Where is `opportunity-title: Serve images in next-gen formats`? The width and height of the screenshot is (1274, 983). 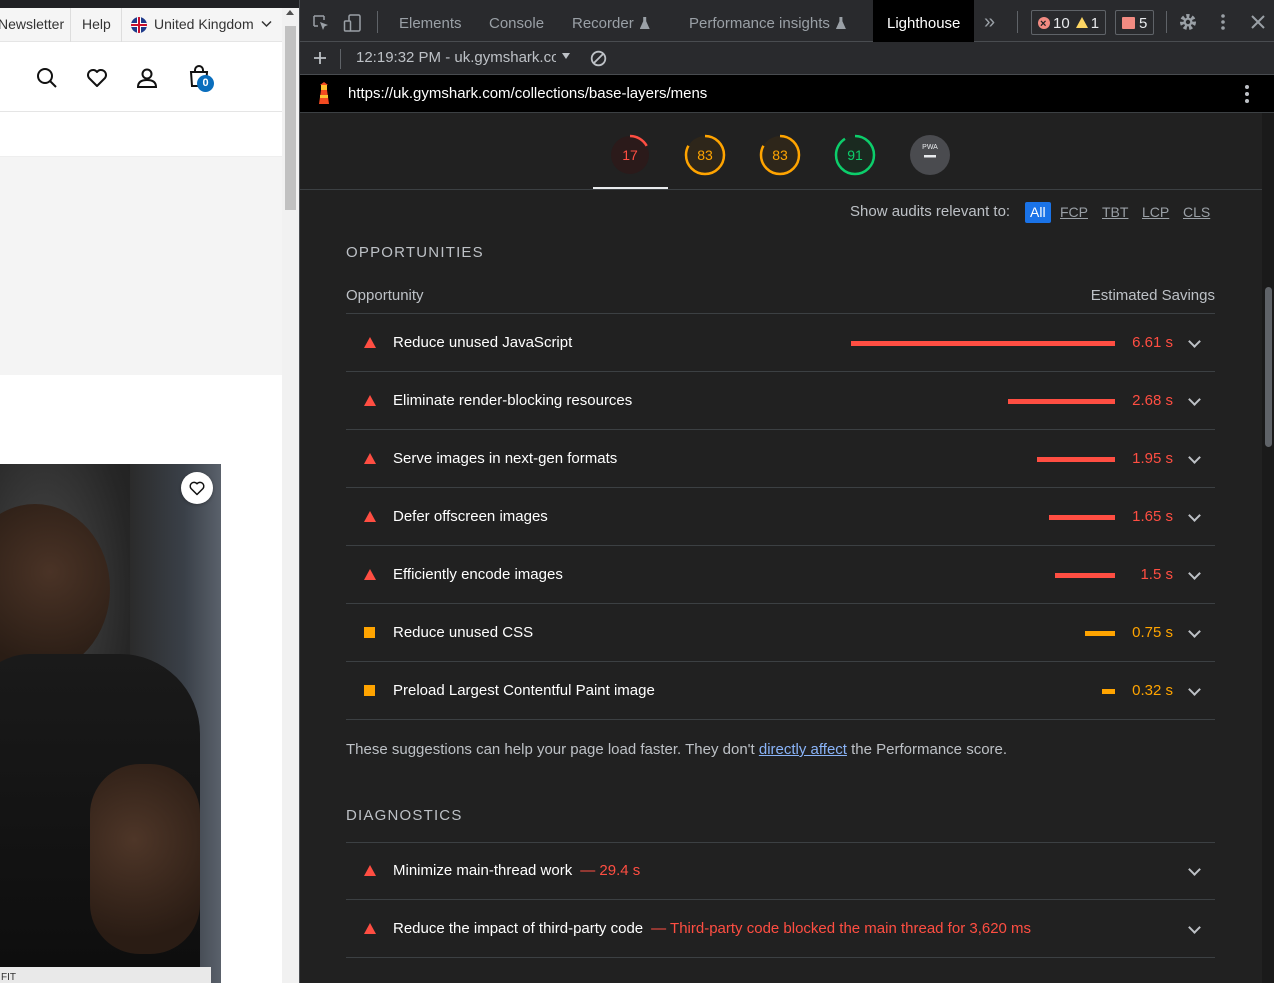 opportunity-title: Serve images in next-gen formats is located at coordinates (505, 458).